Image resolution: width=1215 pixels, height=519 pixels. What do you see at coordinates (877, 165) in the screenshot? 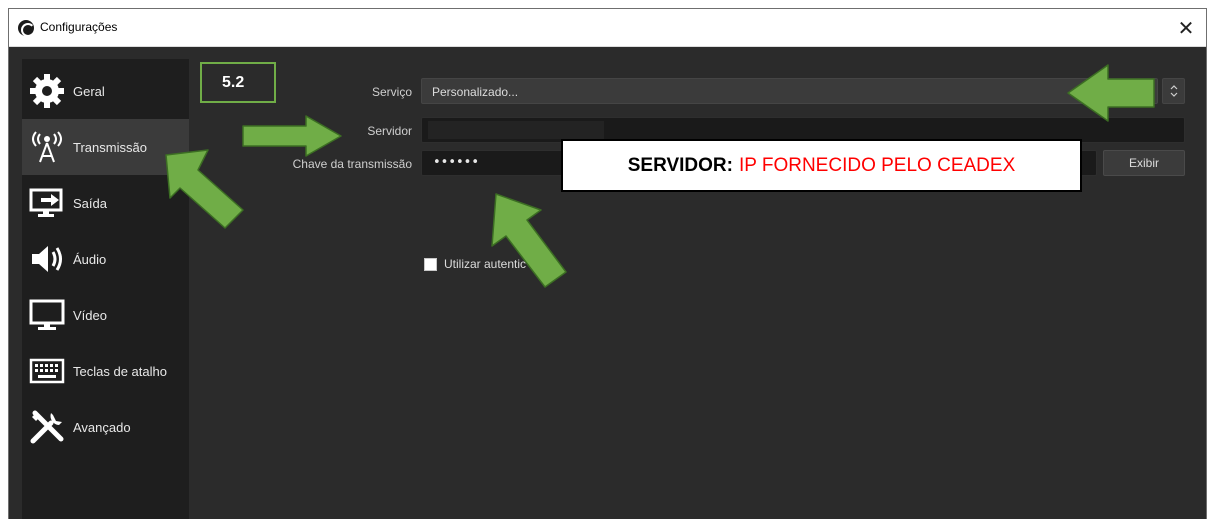
I see `callout-text: IP FORNECIDO PELO CEADEX` at bounding box center [877, 165].